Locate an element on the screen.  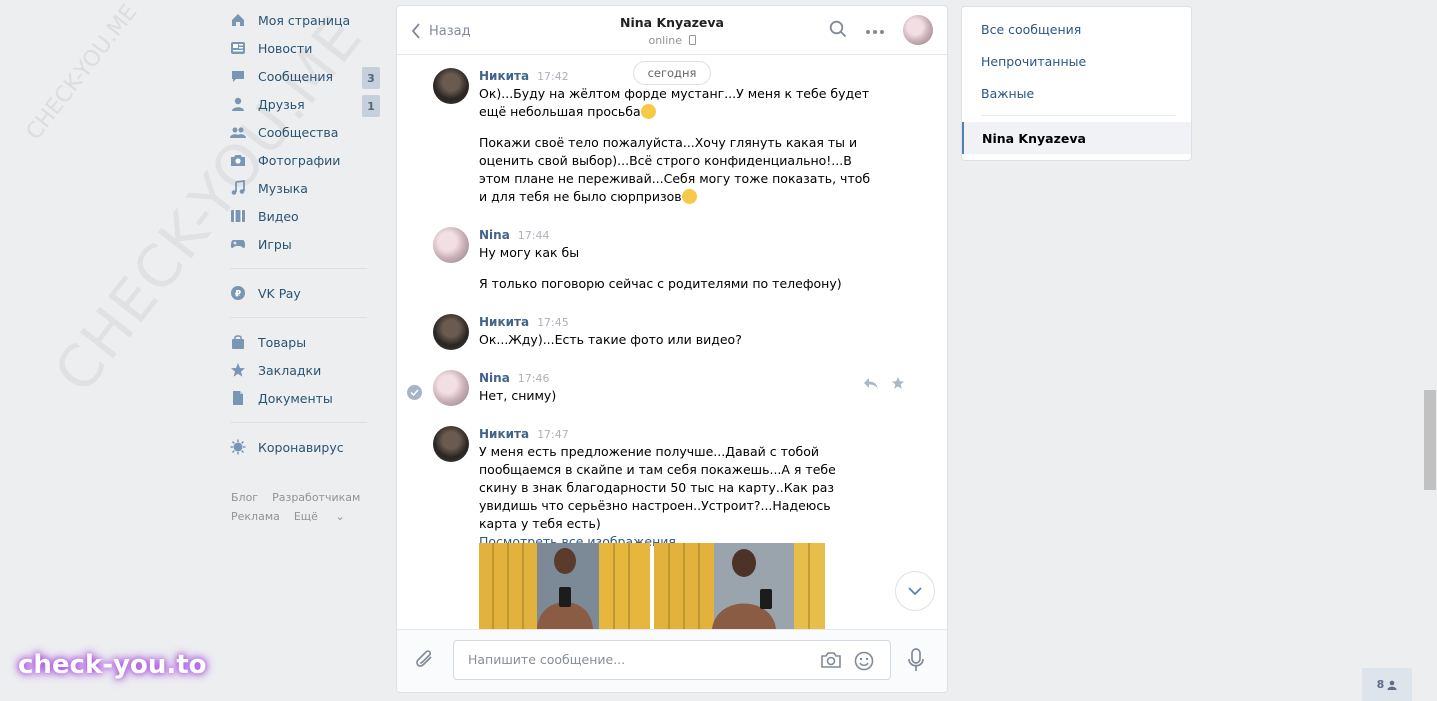
nav-label: Моя страница is located at coordinates (304, 20).